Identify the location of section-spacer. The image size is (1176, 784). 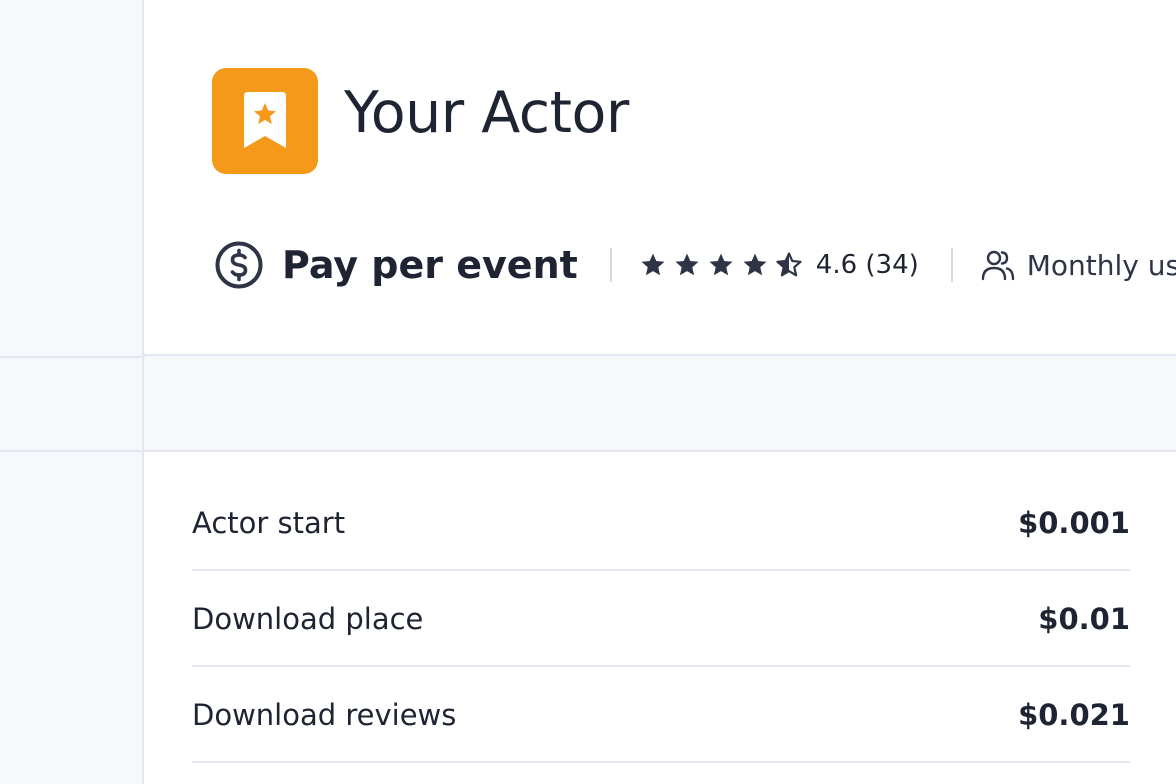
(659, 404).